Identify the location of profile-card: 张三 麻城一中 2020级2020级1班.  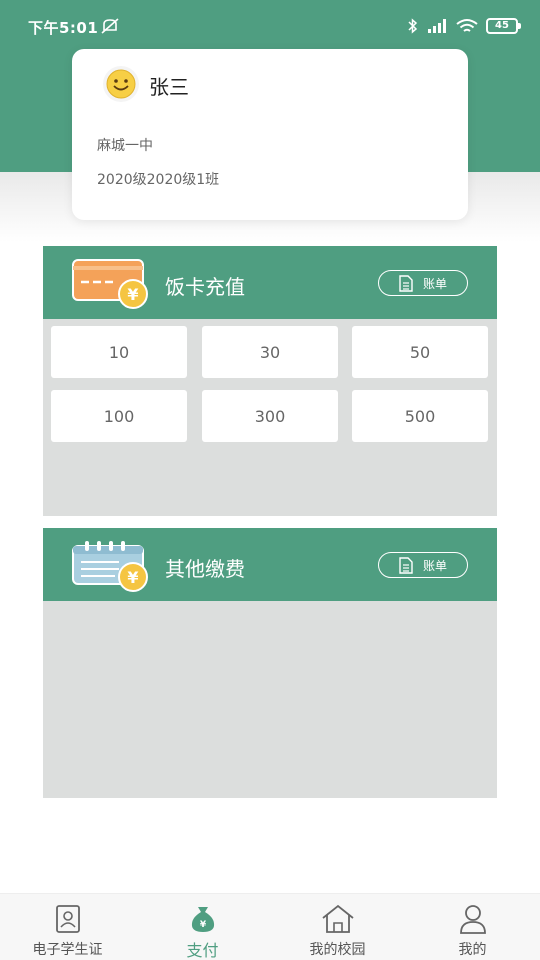
(270, 134).